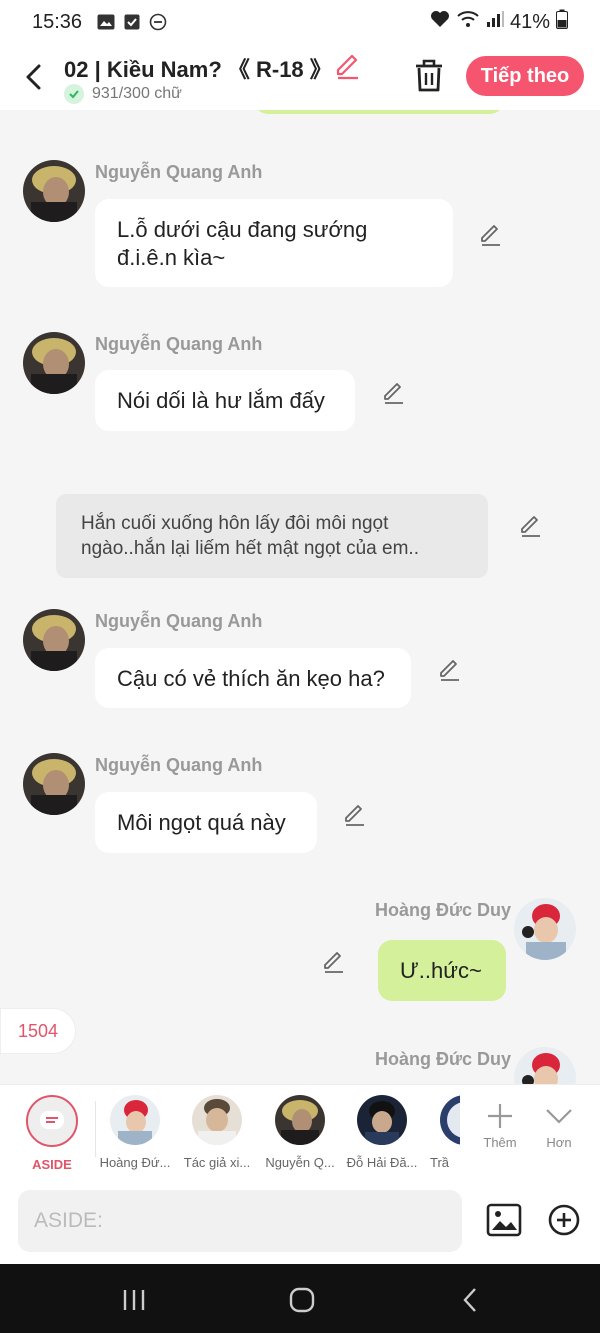  What do you see at coordinates (468, 22) in the screenshot?
I see `wifi-icon` at bounding box center [468, 22].